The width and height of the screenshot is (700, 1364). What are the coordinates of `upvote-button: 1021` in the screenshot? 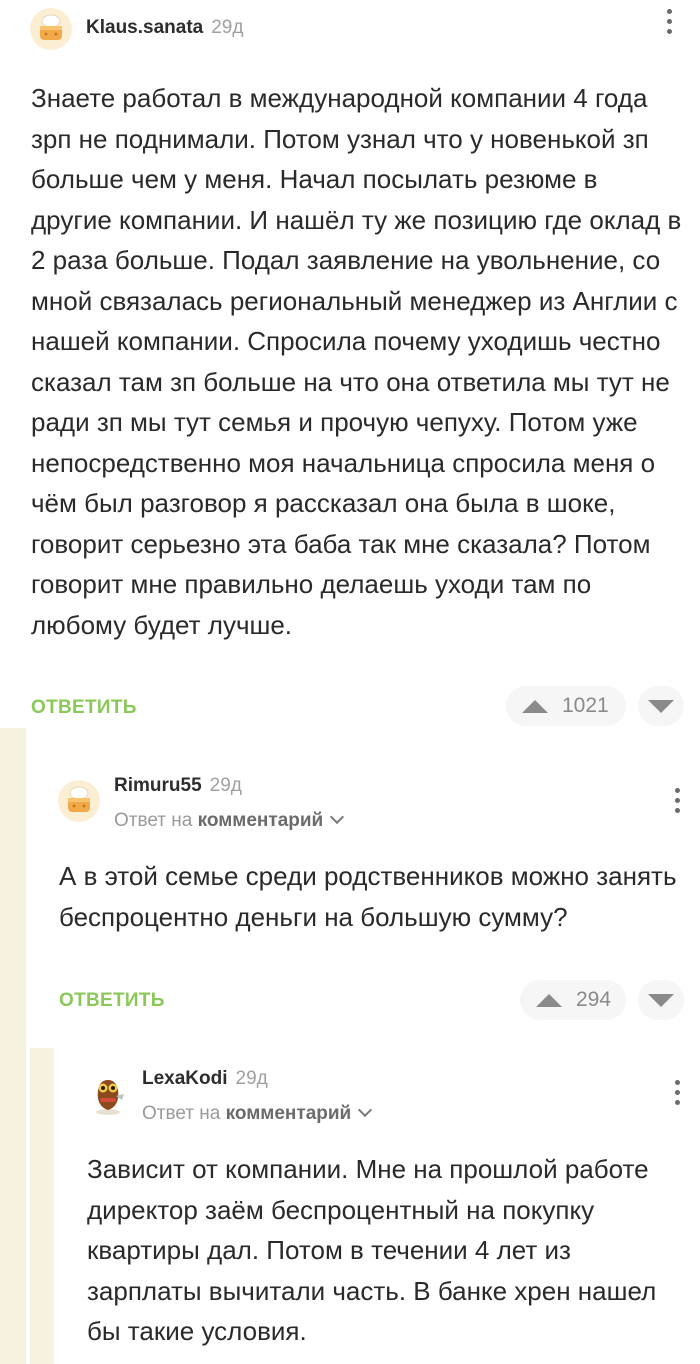 It's located at (566, 706).